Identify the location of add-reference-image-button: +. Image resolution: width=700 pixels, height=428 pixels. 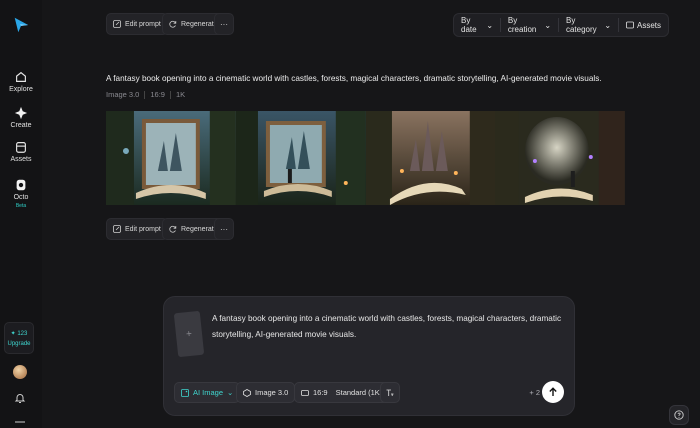
(189, 334).